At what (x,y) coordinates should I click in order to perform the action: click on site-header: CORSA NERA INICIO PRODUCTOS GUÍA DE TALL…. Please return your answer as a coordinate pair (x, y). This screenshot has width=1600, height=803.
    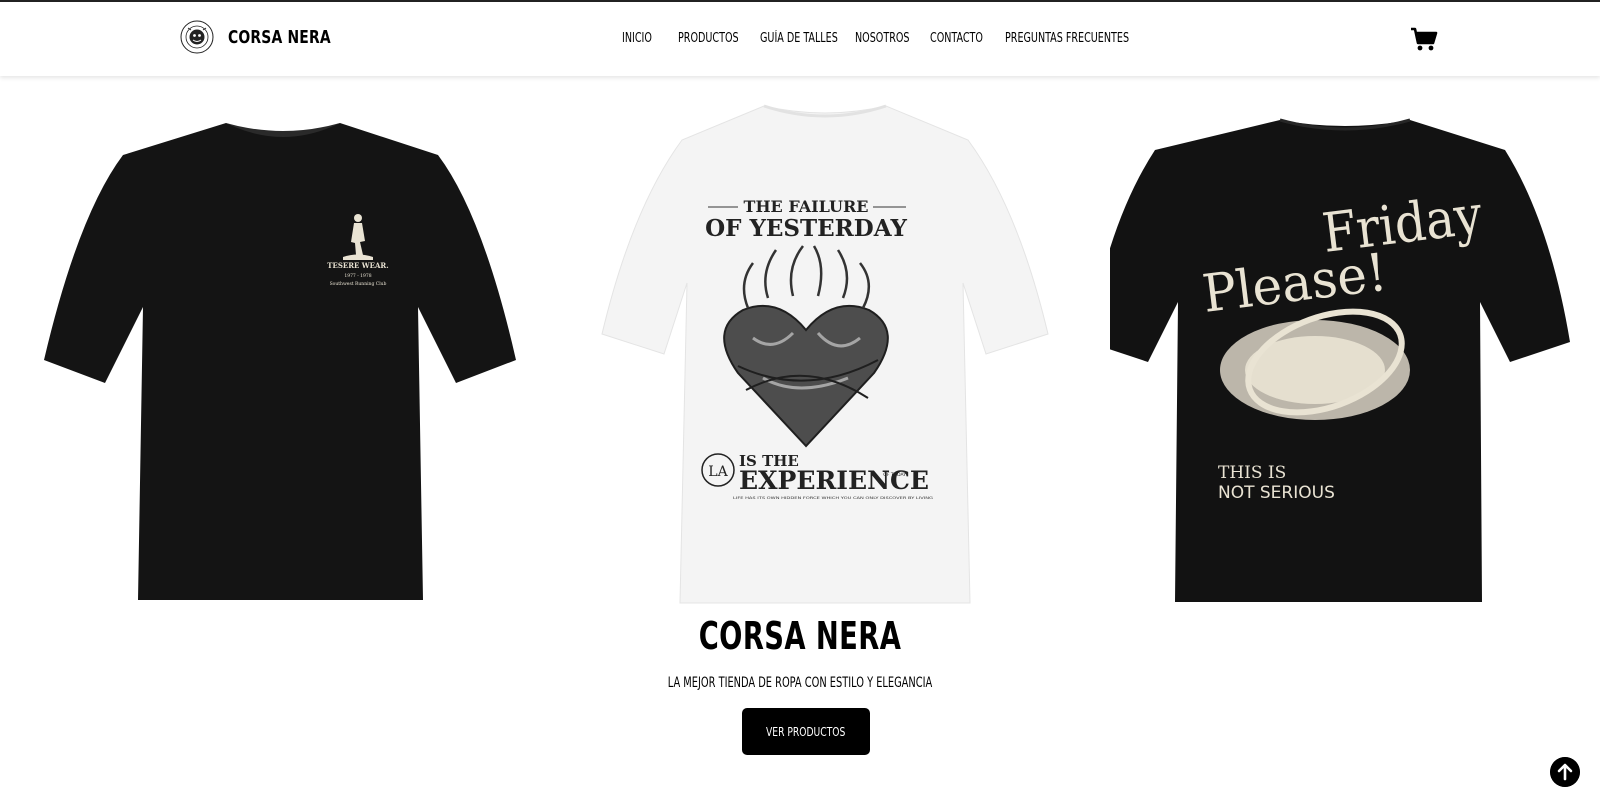
    Looking at the image, I should click on (800, 39).